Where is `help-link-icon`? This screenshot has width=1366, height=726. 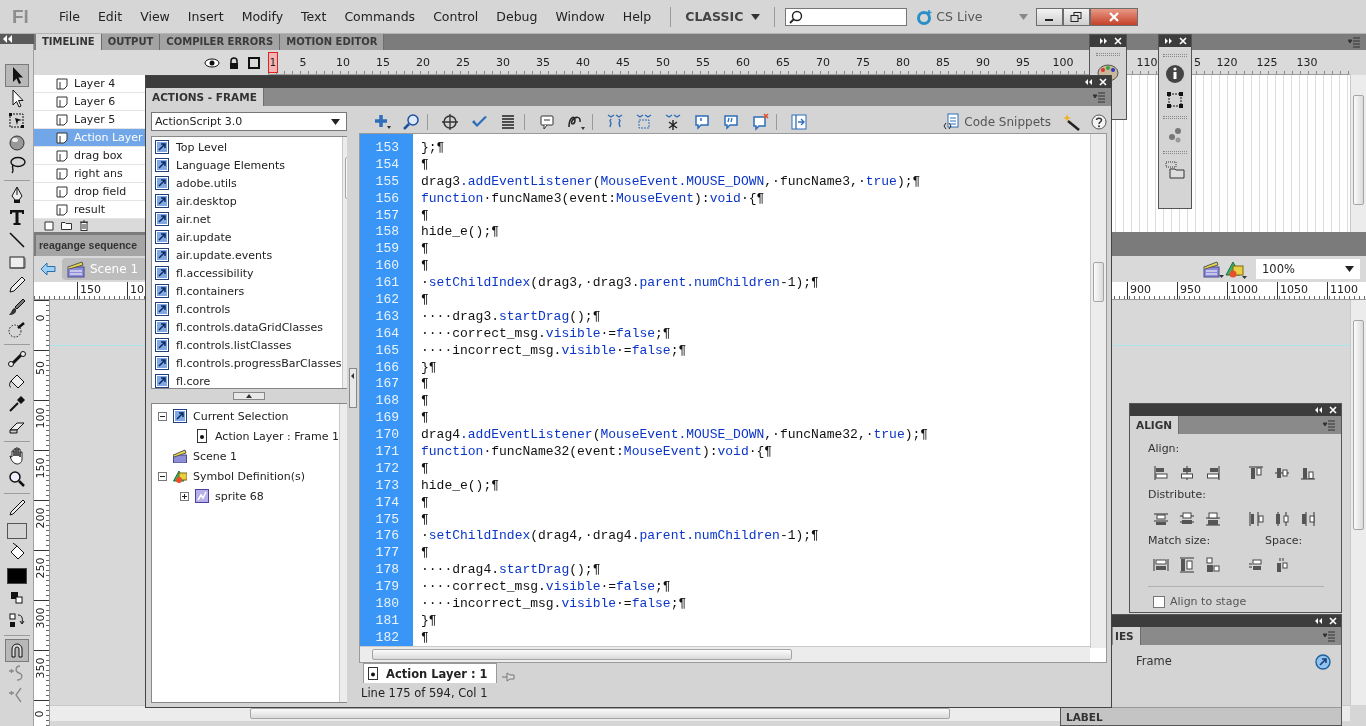
help-link-icon is located at coordinates (1323, 662).